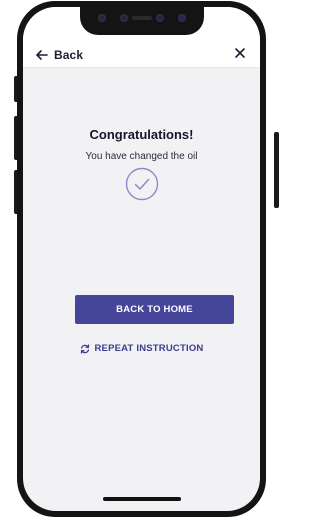  Describe the element at coordinates (141, 18) in the screenshot. I see `speaker-grille` at that location.